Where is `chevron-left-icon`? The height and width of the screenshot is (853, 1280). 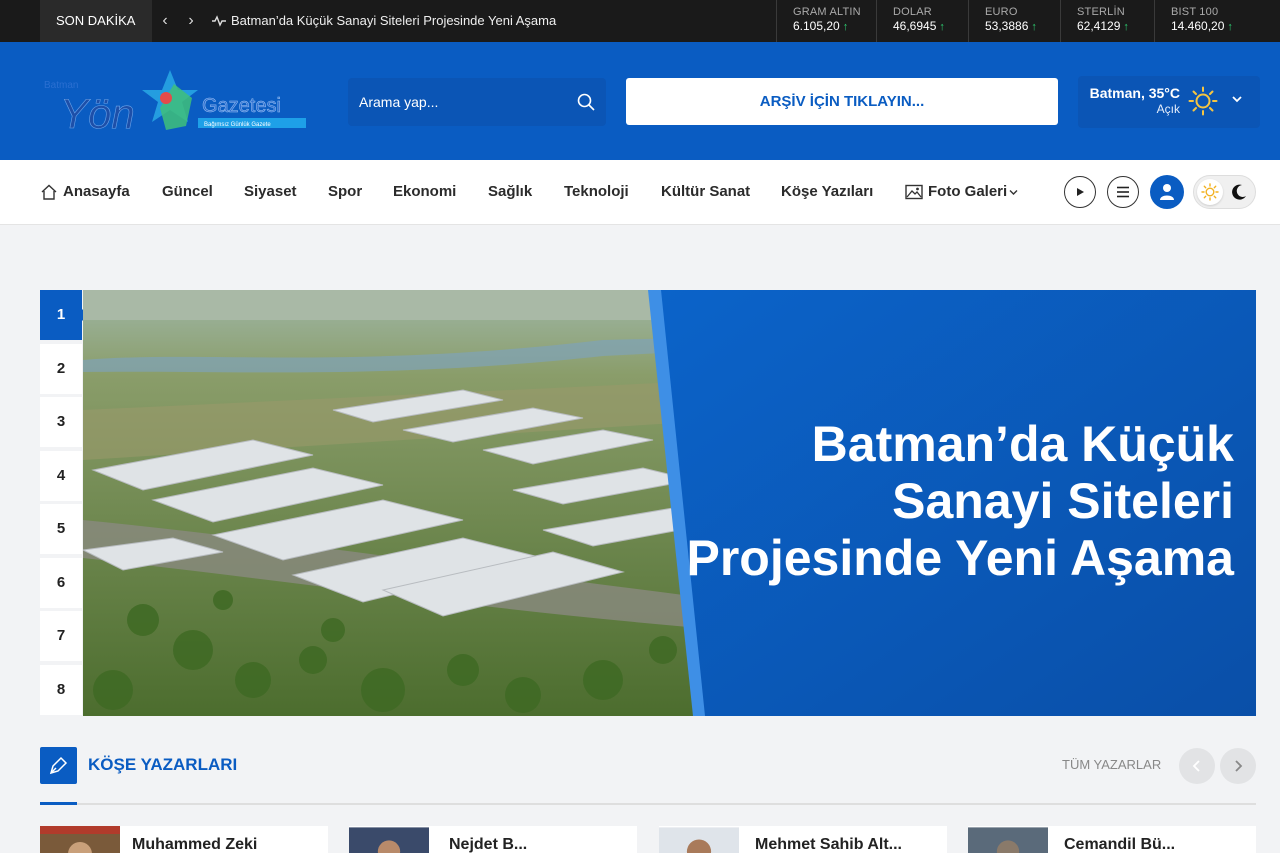
chevron-left-icon is located at coordinates (1196, 766).